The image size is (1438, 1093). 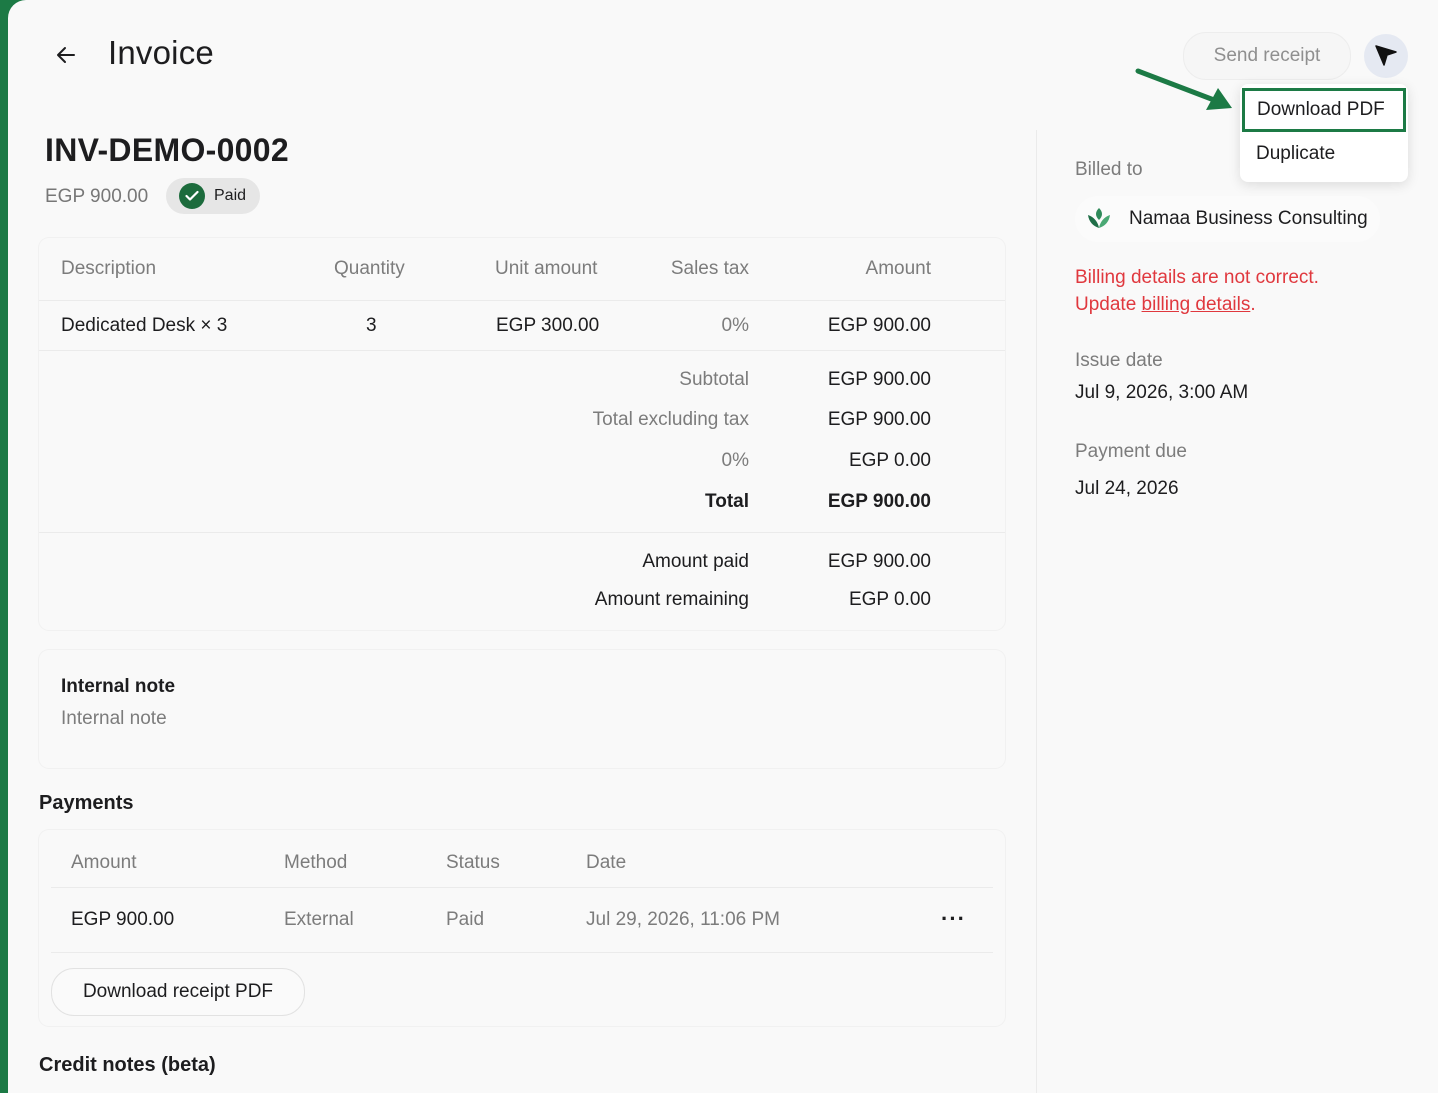 What do you see at coordinates (1324, 154) in the screenshot?
I see `menu-item-duplicate: Duplicate` at bounding box center [1324, 154].